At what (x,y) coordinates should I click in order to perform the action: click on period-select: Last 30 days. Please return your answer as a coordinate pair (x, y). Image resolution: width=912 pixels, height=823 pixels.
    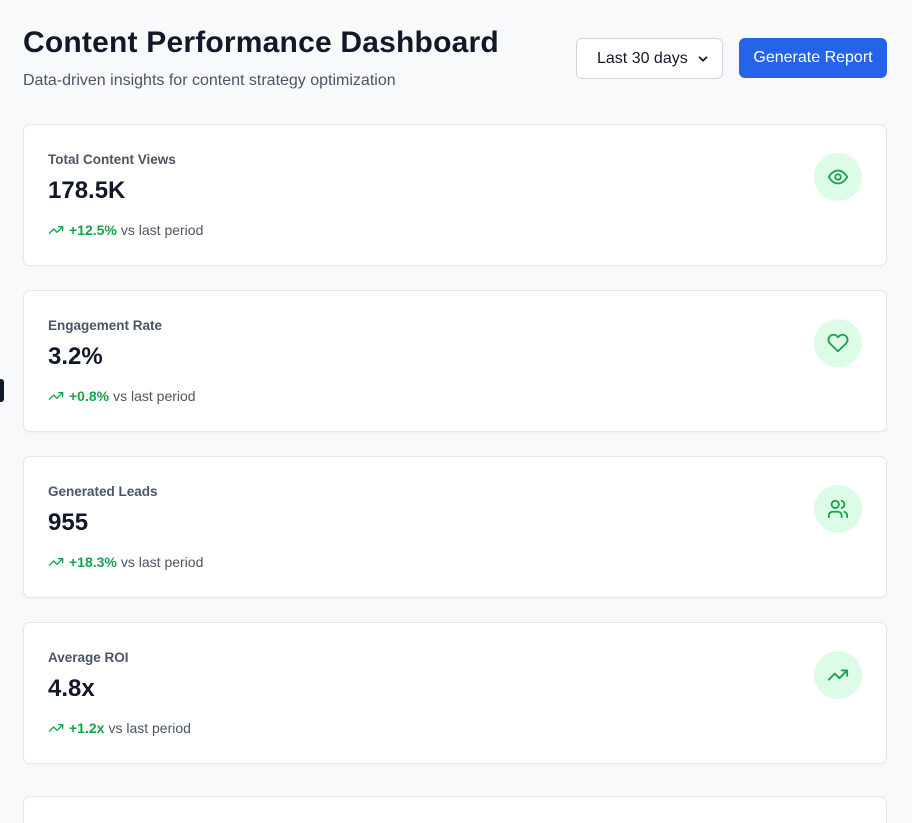
    Looking at the image, I should click on (649, 58).